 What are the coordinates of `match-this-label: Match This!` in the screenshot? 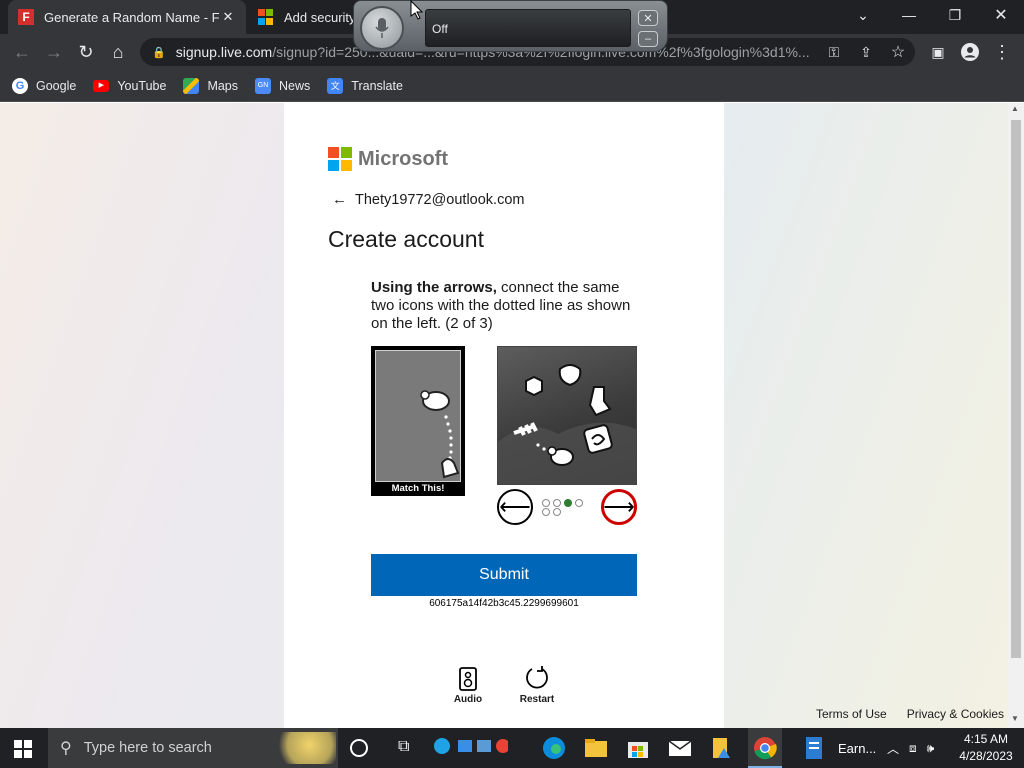 It's located at (418, 488).